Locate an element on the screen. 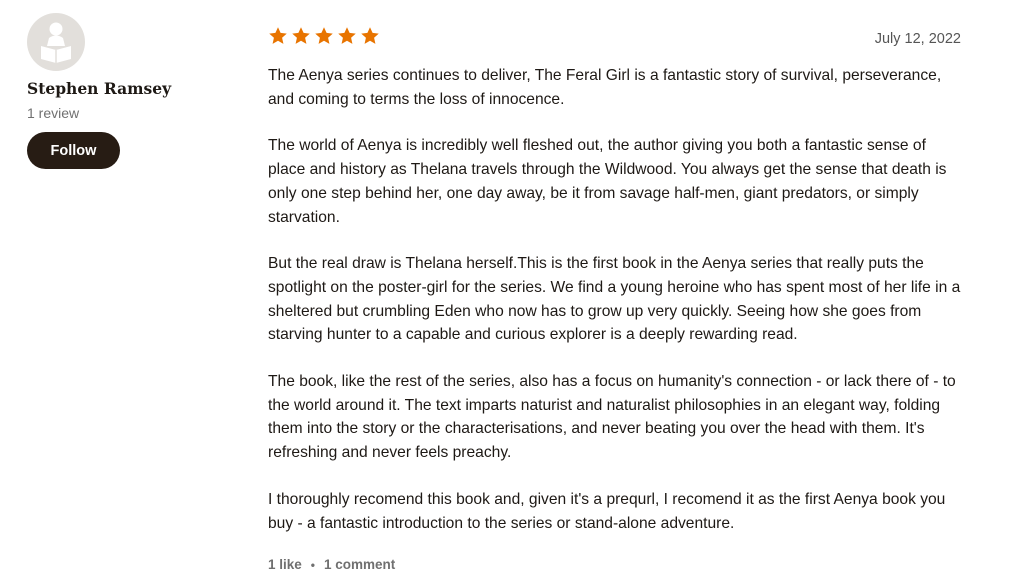  review-header: July 12, 2022 is located at coordinates (615, 38).